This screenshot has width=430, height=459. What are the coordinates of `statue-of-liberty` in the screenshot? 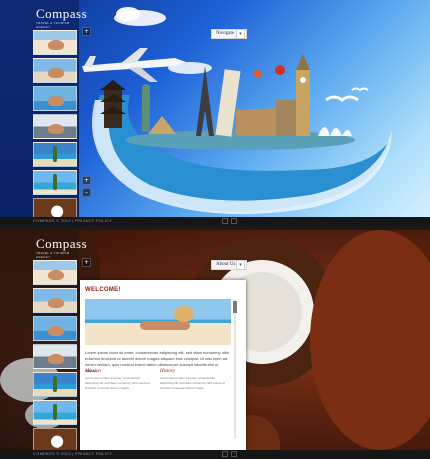 It's located at (146, 111).